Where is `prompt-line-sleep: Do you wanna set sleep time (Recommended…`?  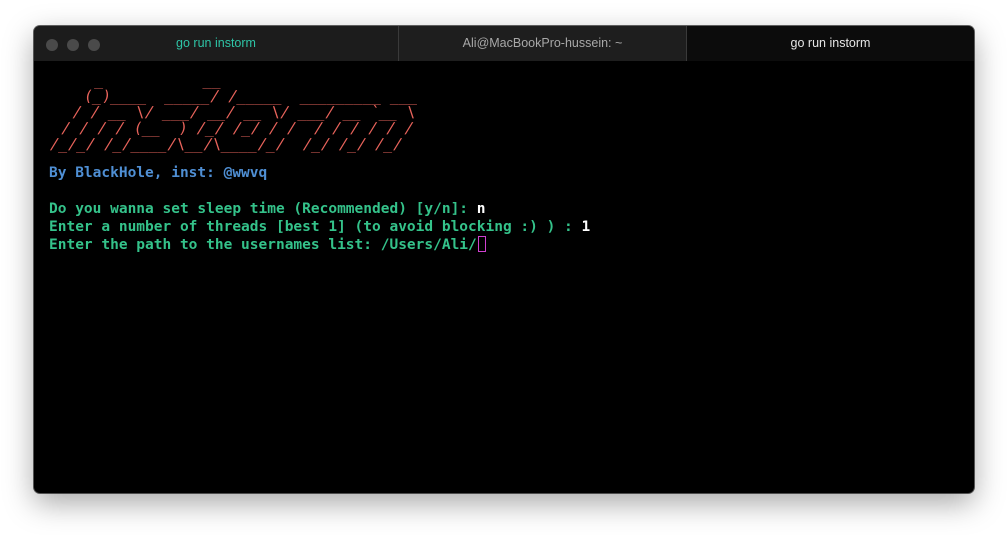
prompt-line-sleep: Do you wanna set sleep time (Recommended… is located at coordinates (506, 209).